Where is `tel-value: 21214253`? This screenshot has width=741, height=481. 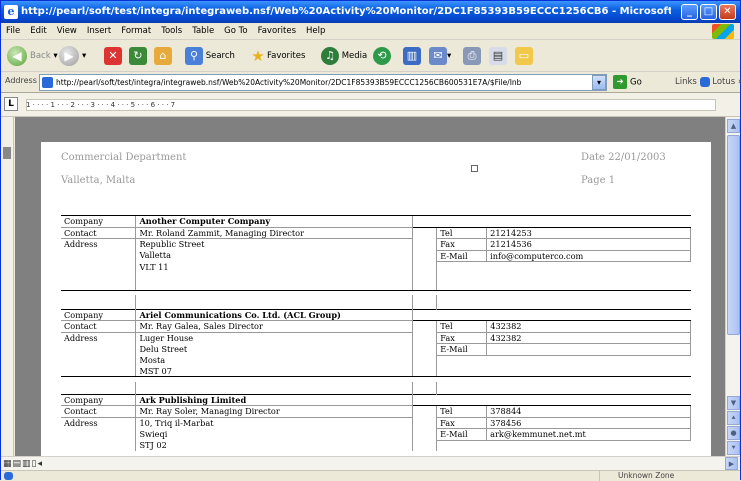 tel-value: 21214253 is located at coordinates (588, 233).